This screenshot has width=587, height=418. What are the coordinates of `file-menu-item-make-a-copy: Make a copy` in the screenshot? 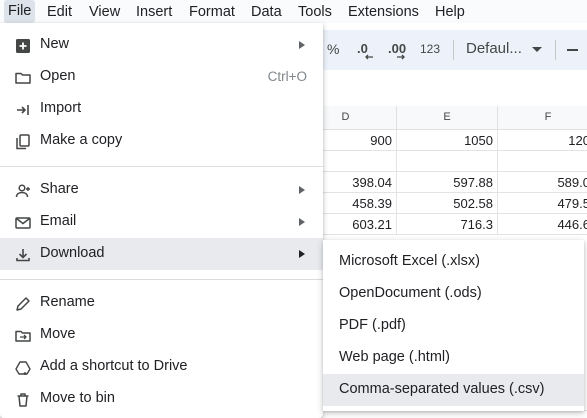 It's located at (161, 141).